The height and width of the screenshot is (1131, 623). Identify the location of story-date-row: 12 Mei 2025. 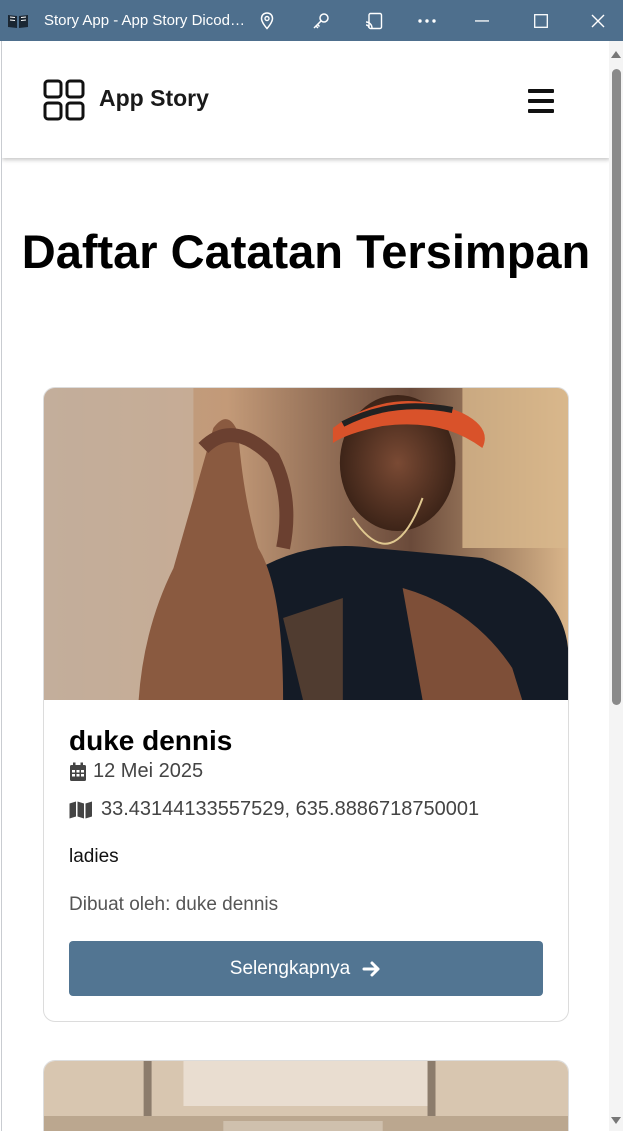
(136, 771).